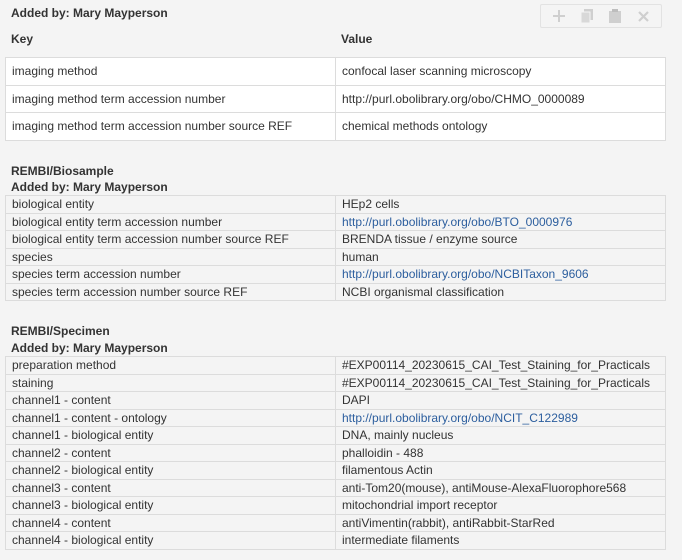 Image resolution: width=682 pixels, height=560 pixels. I want to click on row-value: intermediate filaments, so click(500, 540).